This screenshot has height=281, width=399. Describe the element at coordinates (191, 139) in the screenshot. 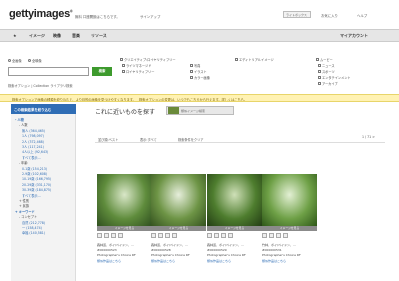

I see `clear-filters-link: 検索条件をクリア` at that location.